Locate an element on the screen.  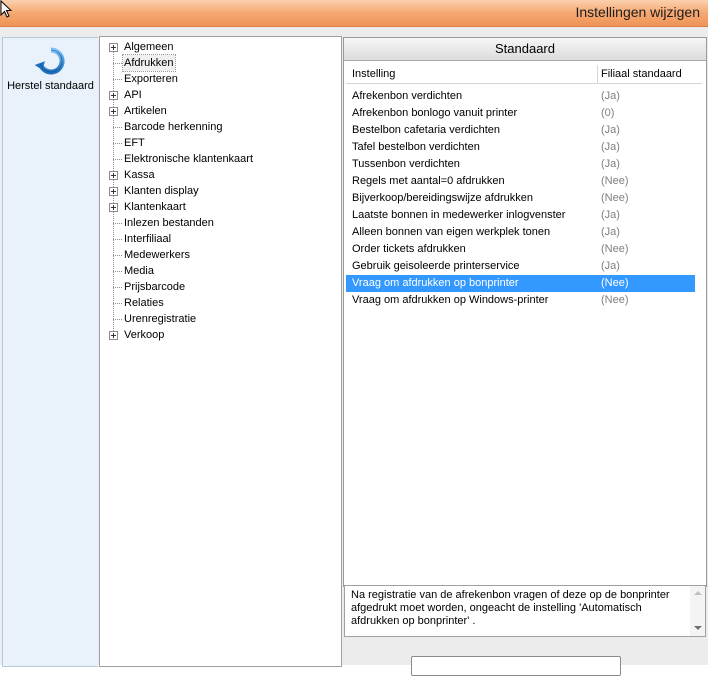
settings-row: Tafel bestelbon verdichten (Ja) is located at coordinates (520, 147).